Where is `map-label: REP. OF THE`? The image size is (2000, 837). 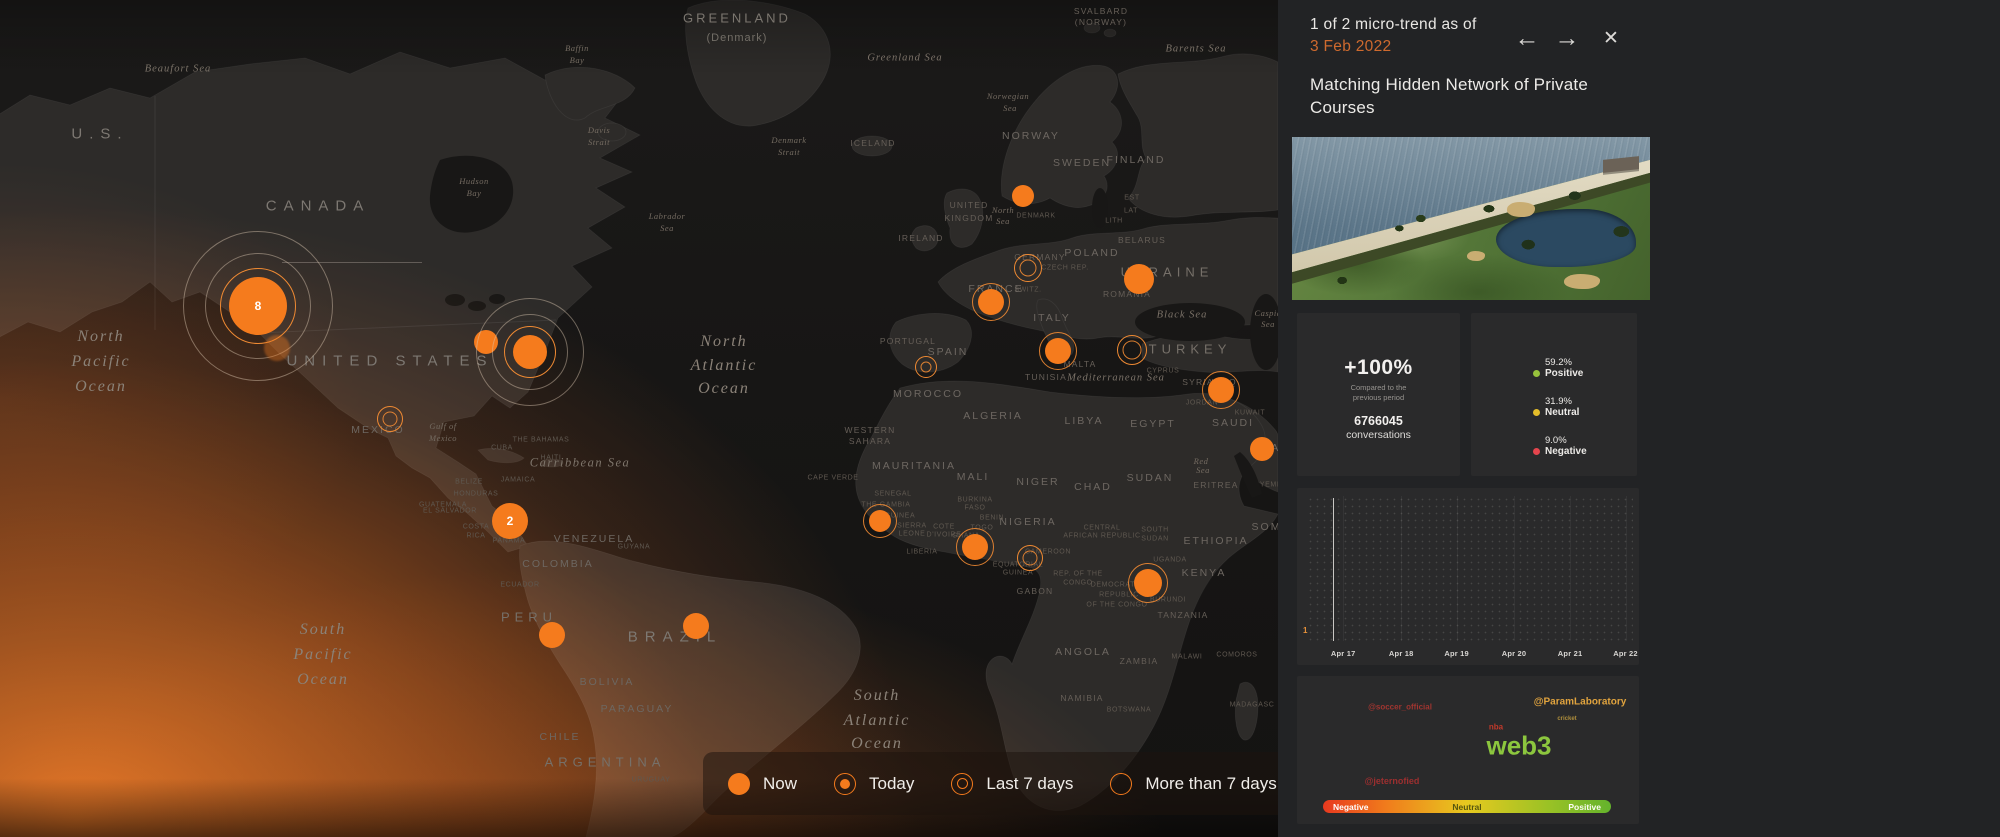 map-label: REP. OF THE is located at coordinates (1078, 574).